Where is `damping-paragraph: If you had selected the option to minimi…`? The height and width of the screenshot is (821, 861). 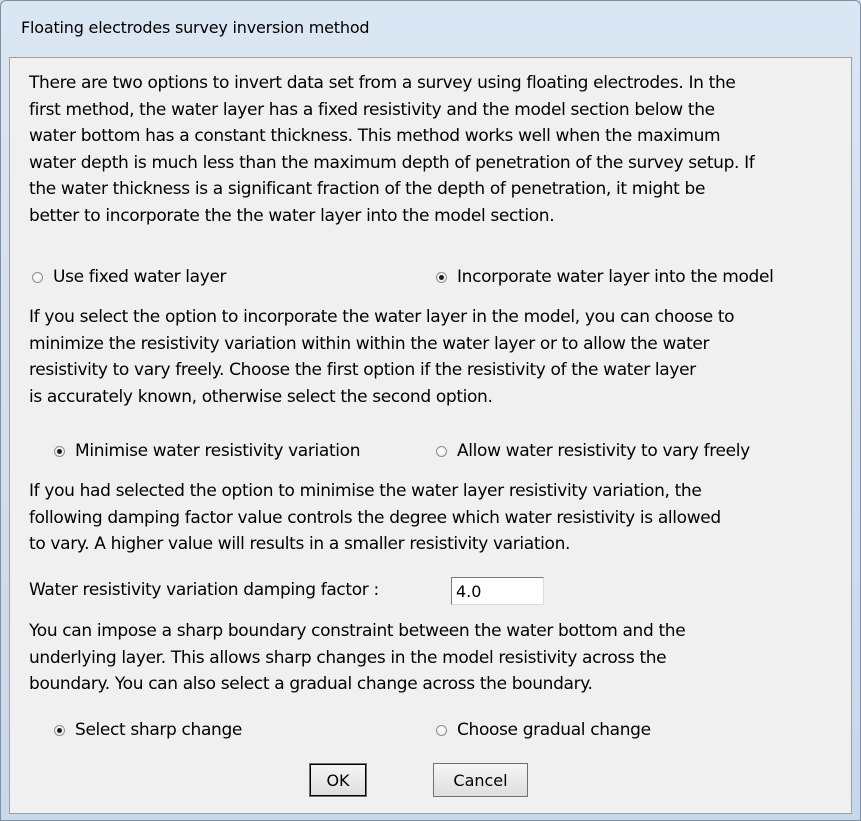
damping-paragraph: If you had selected the option to minimi… is located at coordinates (375, 517).